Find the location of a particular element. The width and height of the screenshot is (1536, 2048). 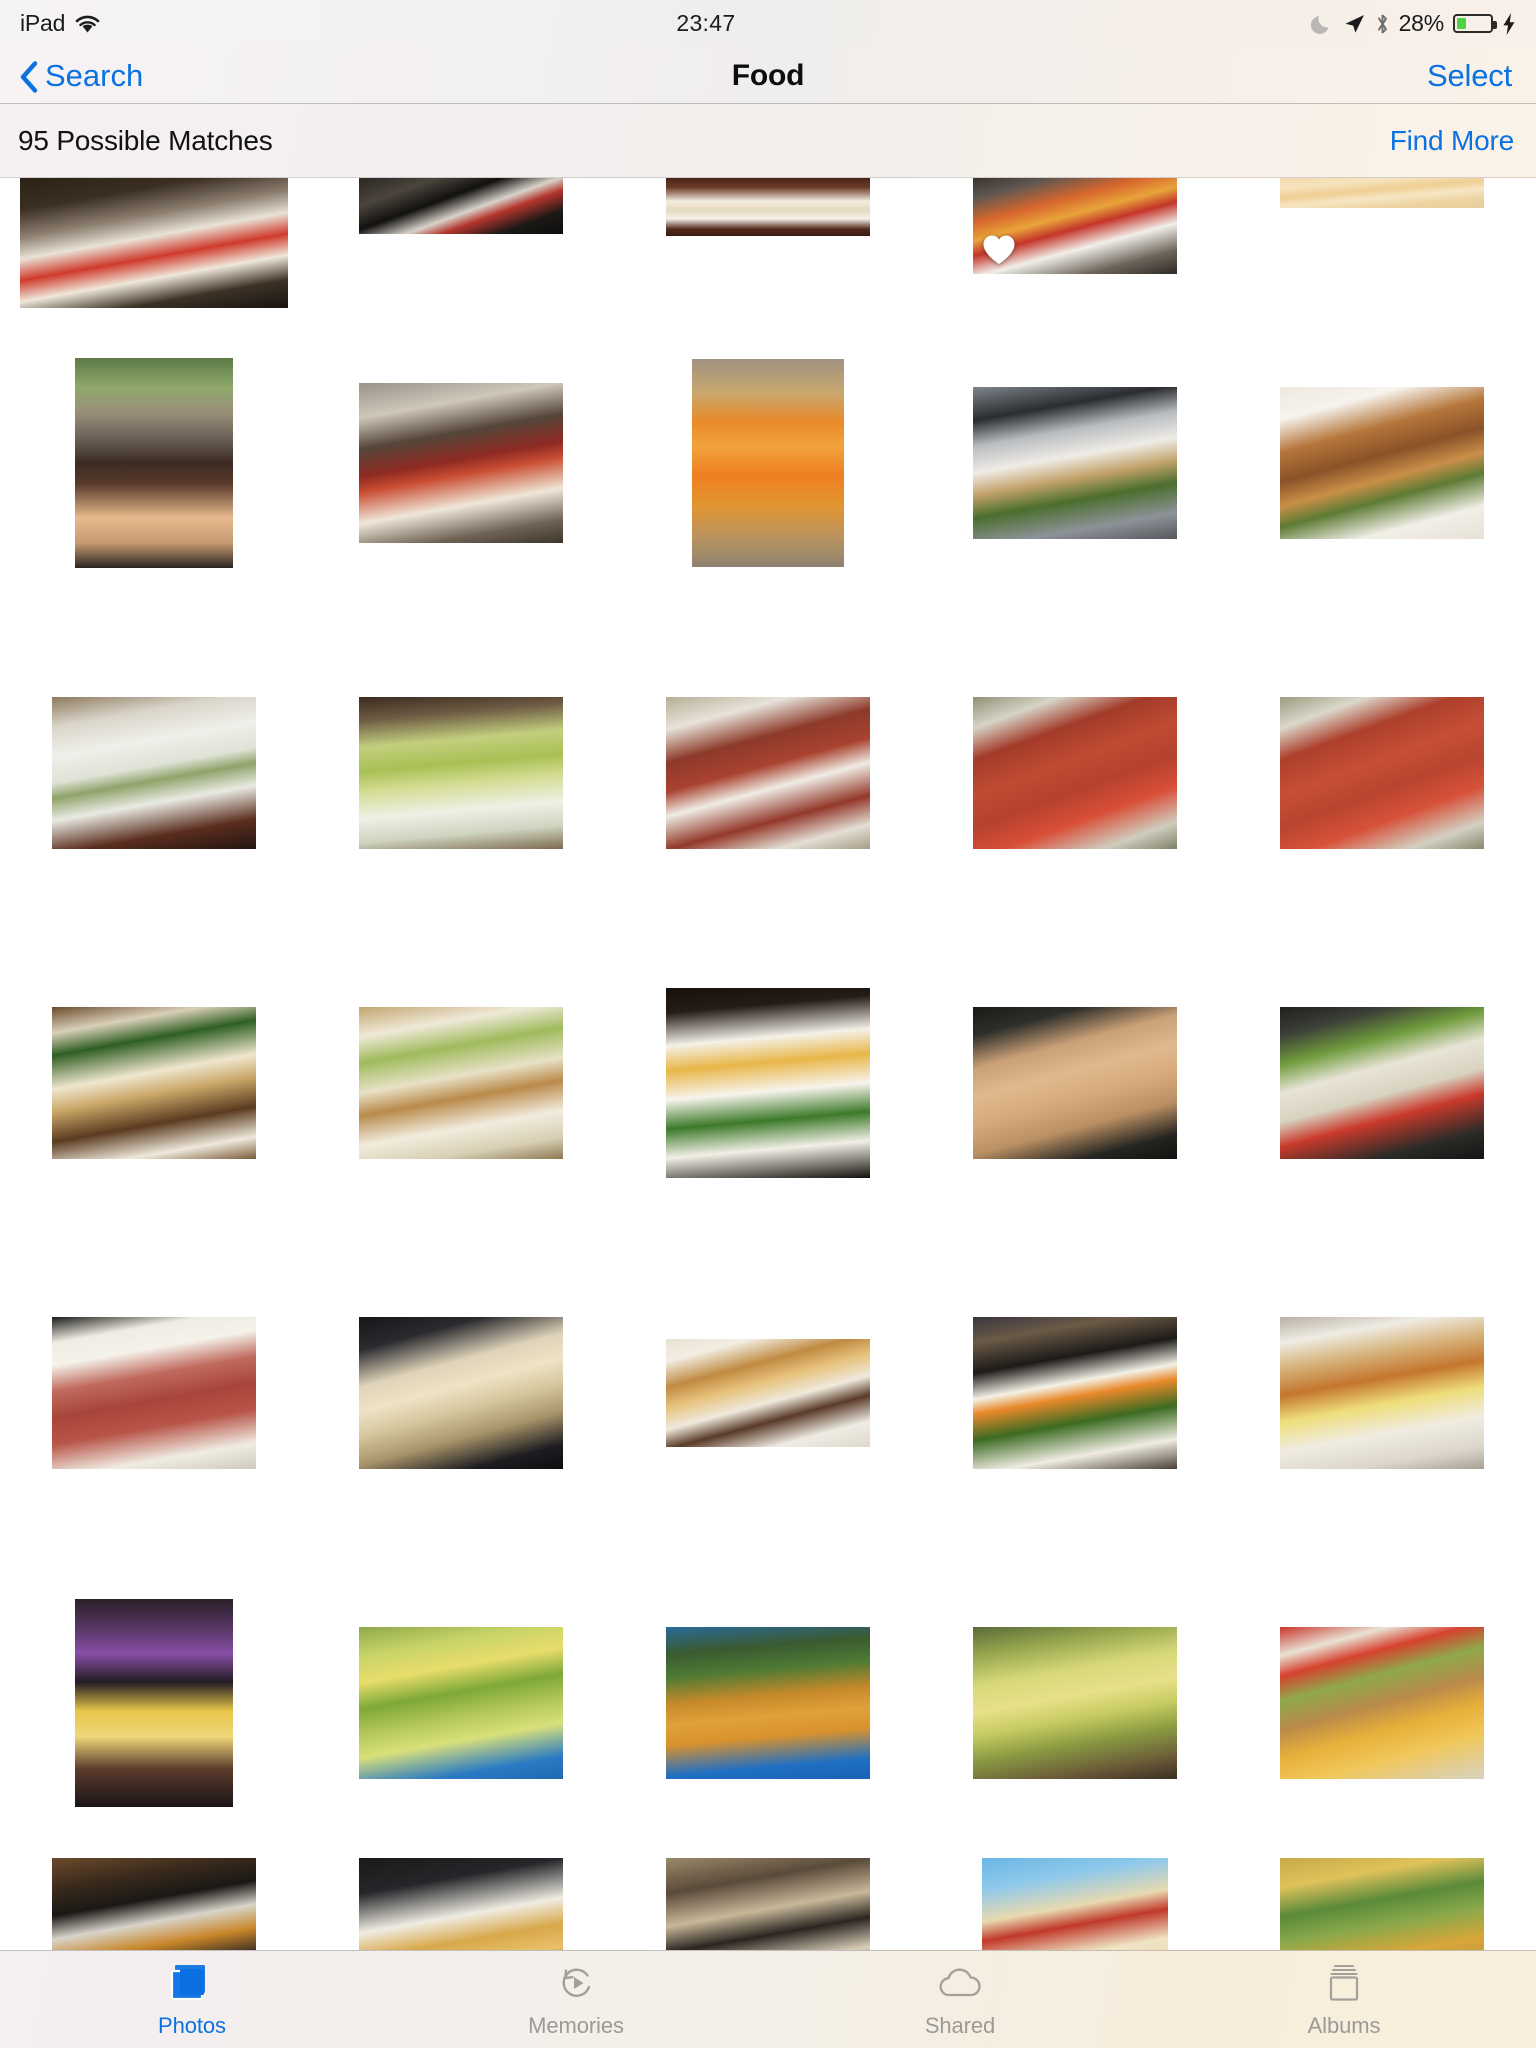

tab-memories: Memories is located at coordinates (576, 1999).